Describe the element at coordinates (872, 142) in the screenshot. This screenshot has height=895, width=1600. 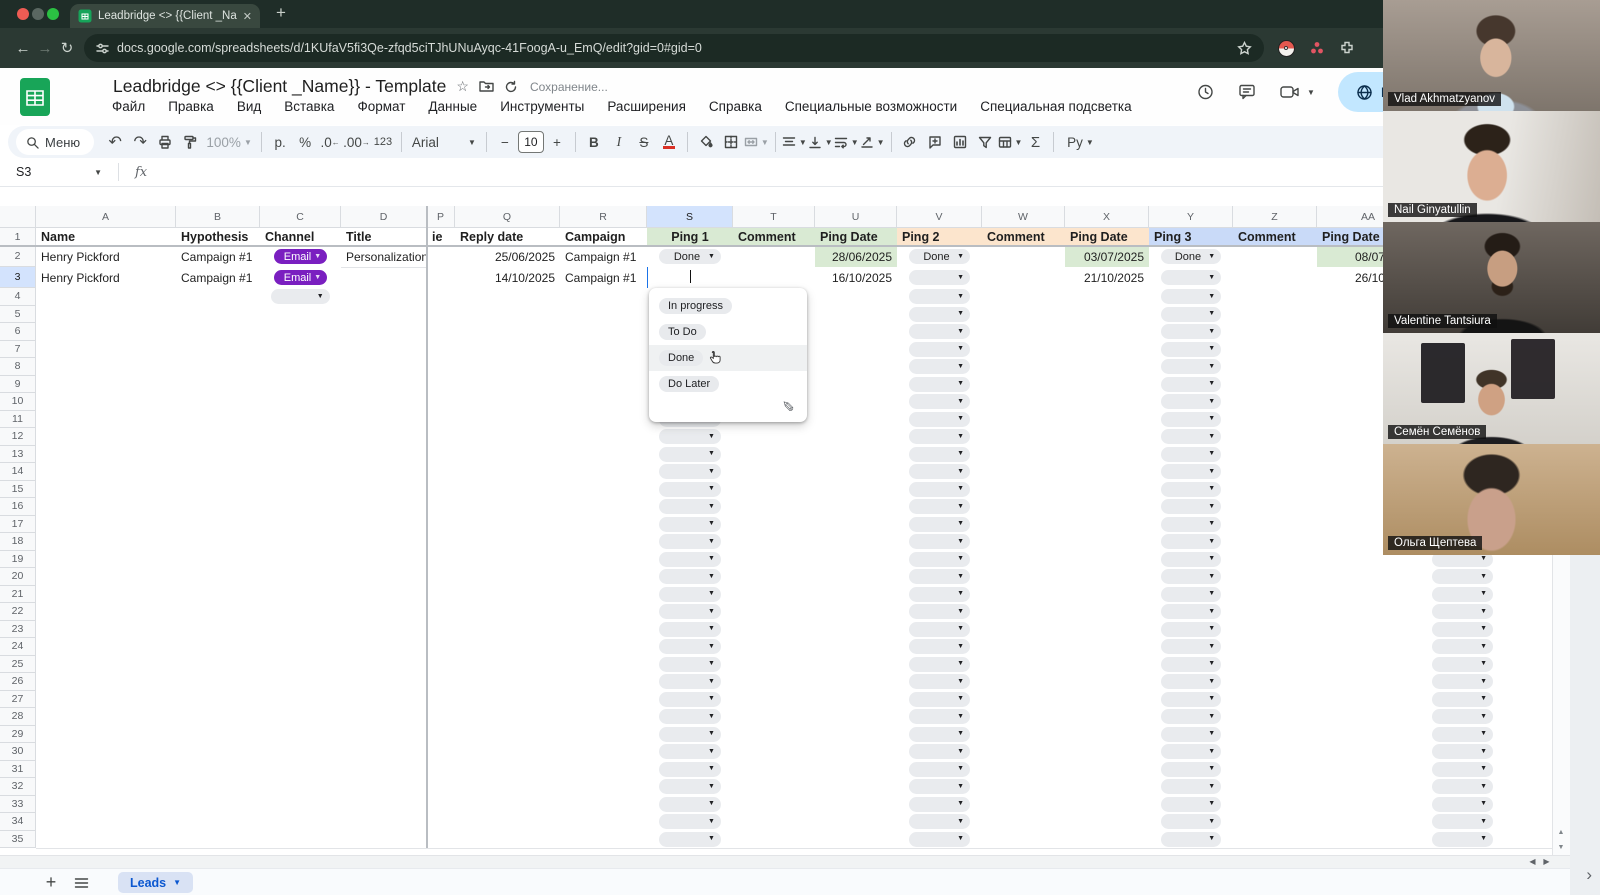
I see `text-rotation-button: ▼` at that location.